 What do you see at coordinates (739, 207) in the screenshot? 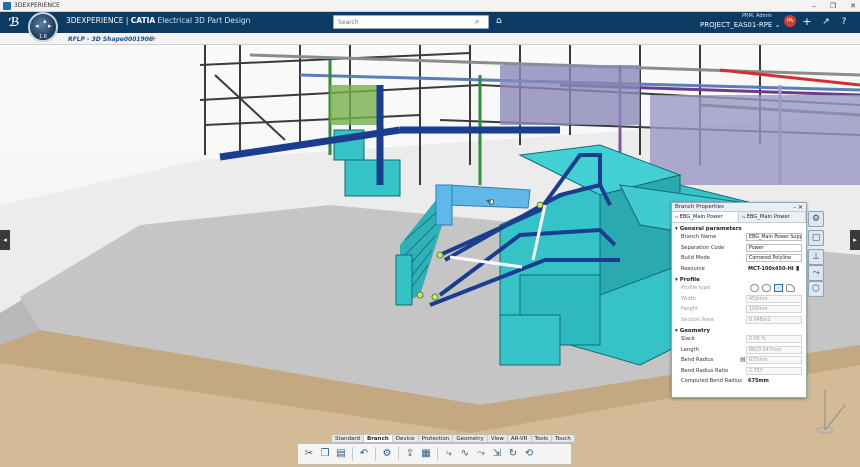
I see `panel-title-bar: Branch Properties – ✕` at bounding box center [739, 207].